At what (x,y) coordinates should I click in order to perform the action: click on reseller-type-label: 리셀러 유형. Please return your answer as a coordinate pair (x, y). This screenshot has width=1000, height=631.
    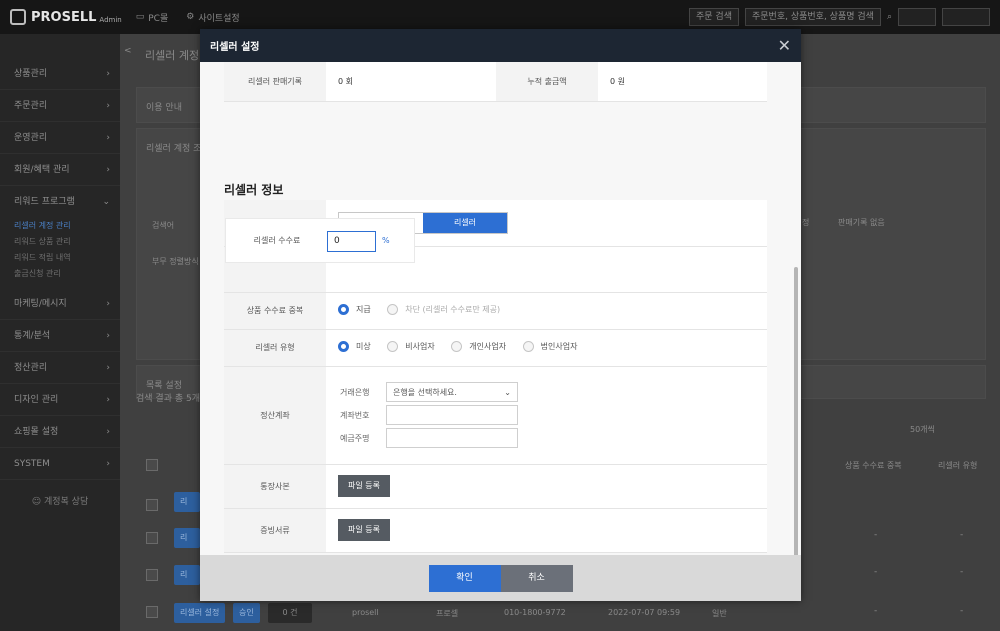
    Looking at the image, I should click on (275, 348).